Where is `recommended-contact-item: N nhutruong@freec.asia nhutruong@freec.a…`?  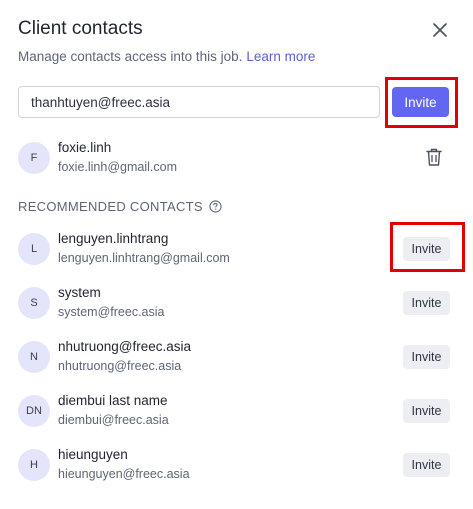 recommended-contact-item: N nhutruong@freec.asia nhutruong@freec.a… is located at coordinates (238, 357).